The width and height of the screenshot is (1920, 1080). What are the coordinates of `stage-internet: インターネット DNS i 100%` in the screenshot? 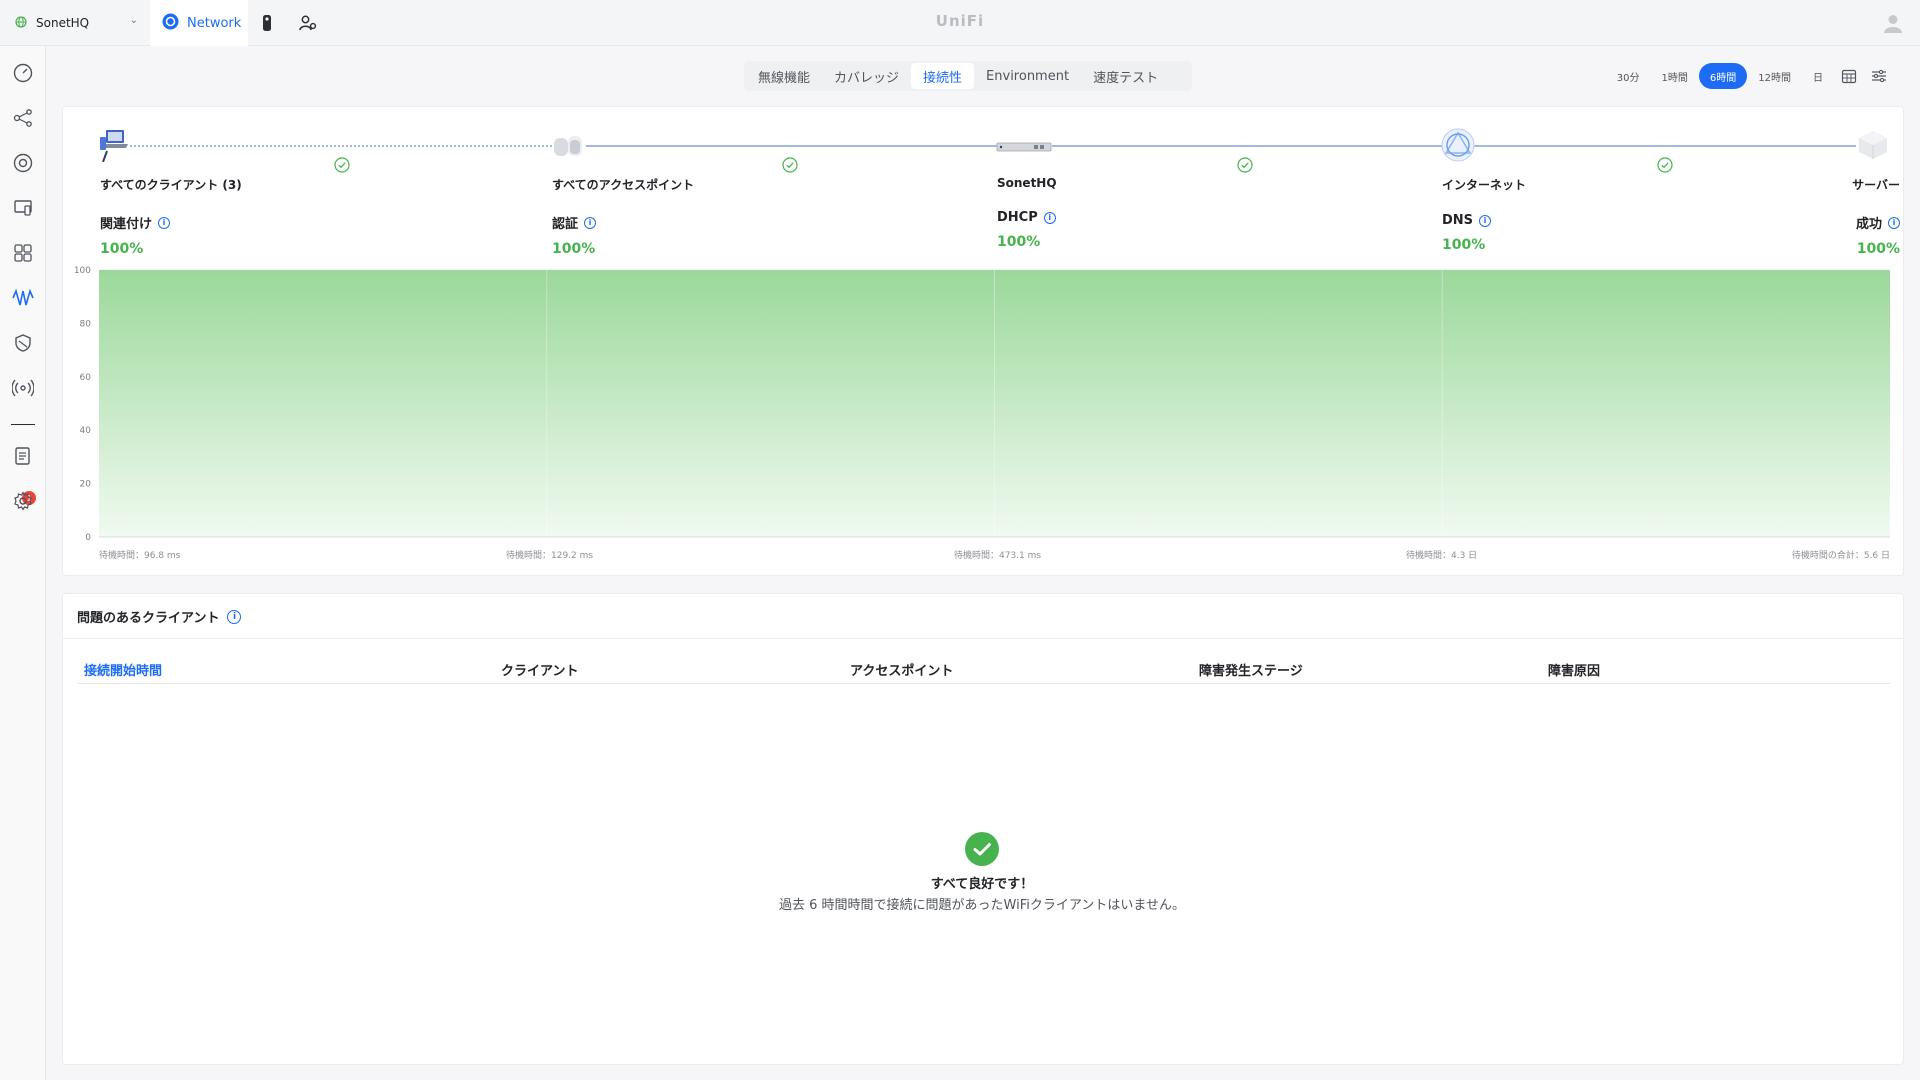 It's located at (1484, 214).